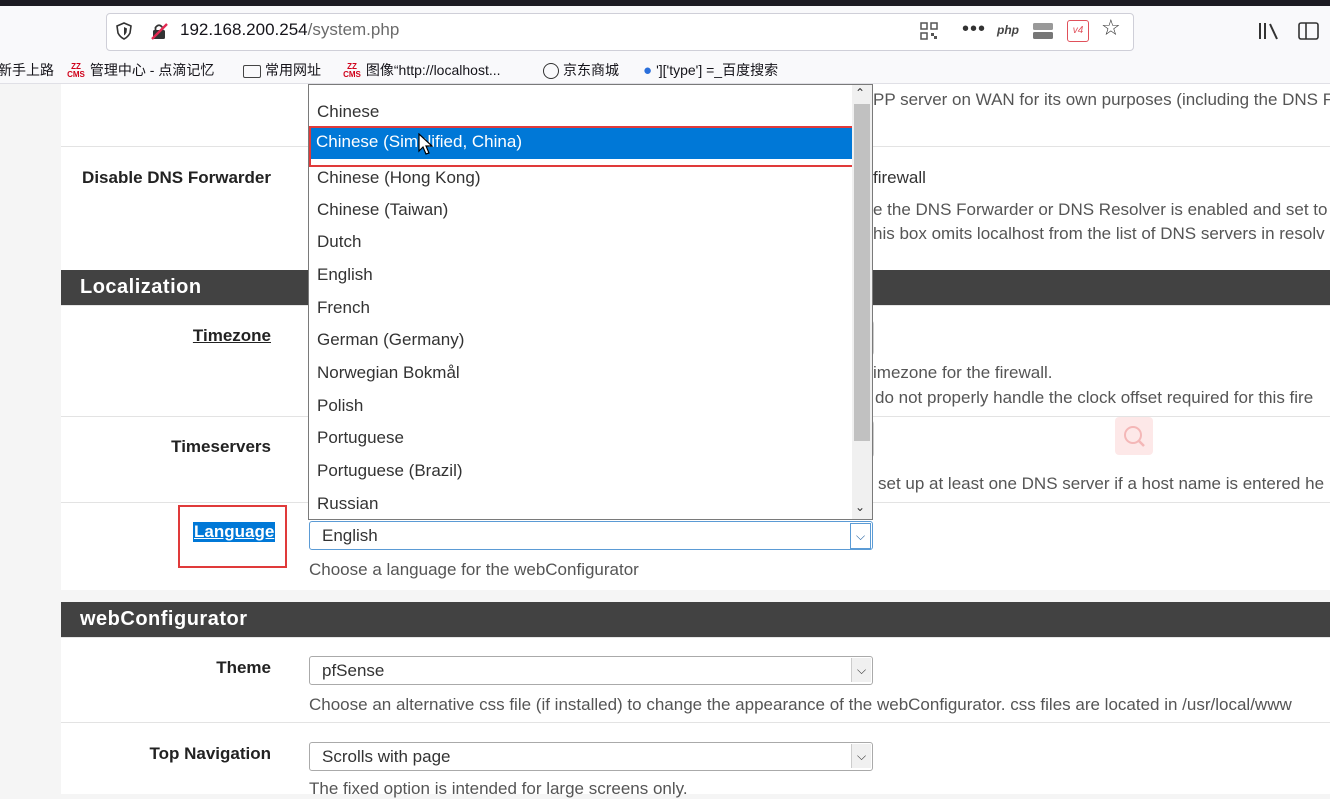  What do you see at coordinates (382, 210) in the screenshot?
I see `language-option: Chinese (Taiwan)` at bounding box center [382, 210].